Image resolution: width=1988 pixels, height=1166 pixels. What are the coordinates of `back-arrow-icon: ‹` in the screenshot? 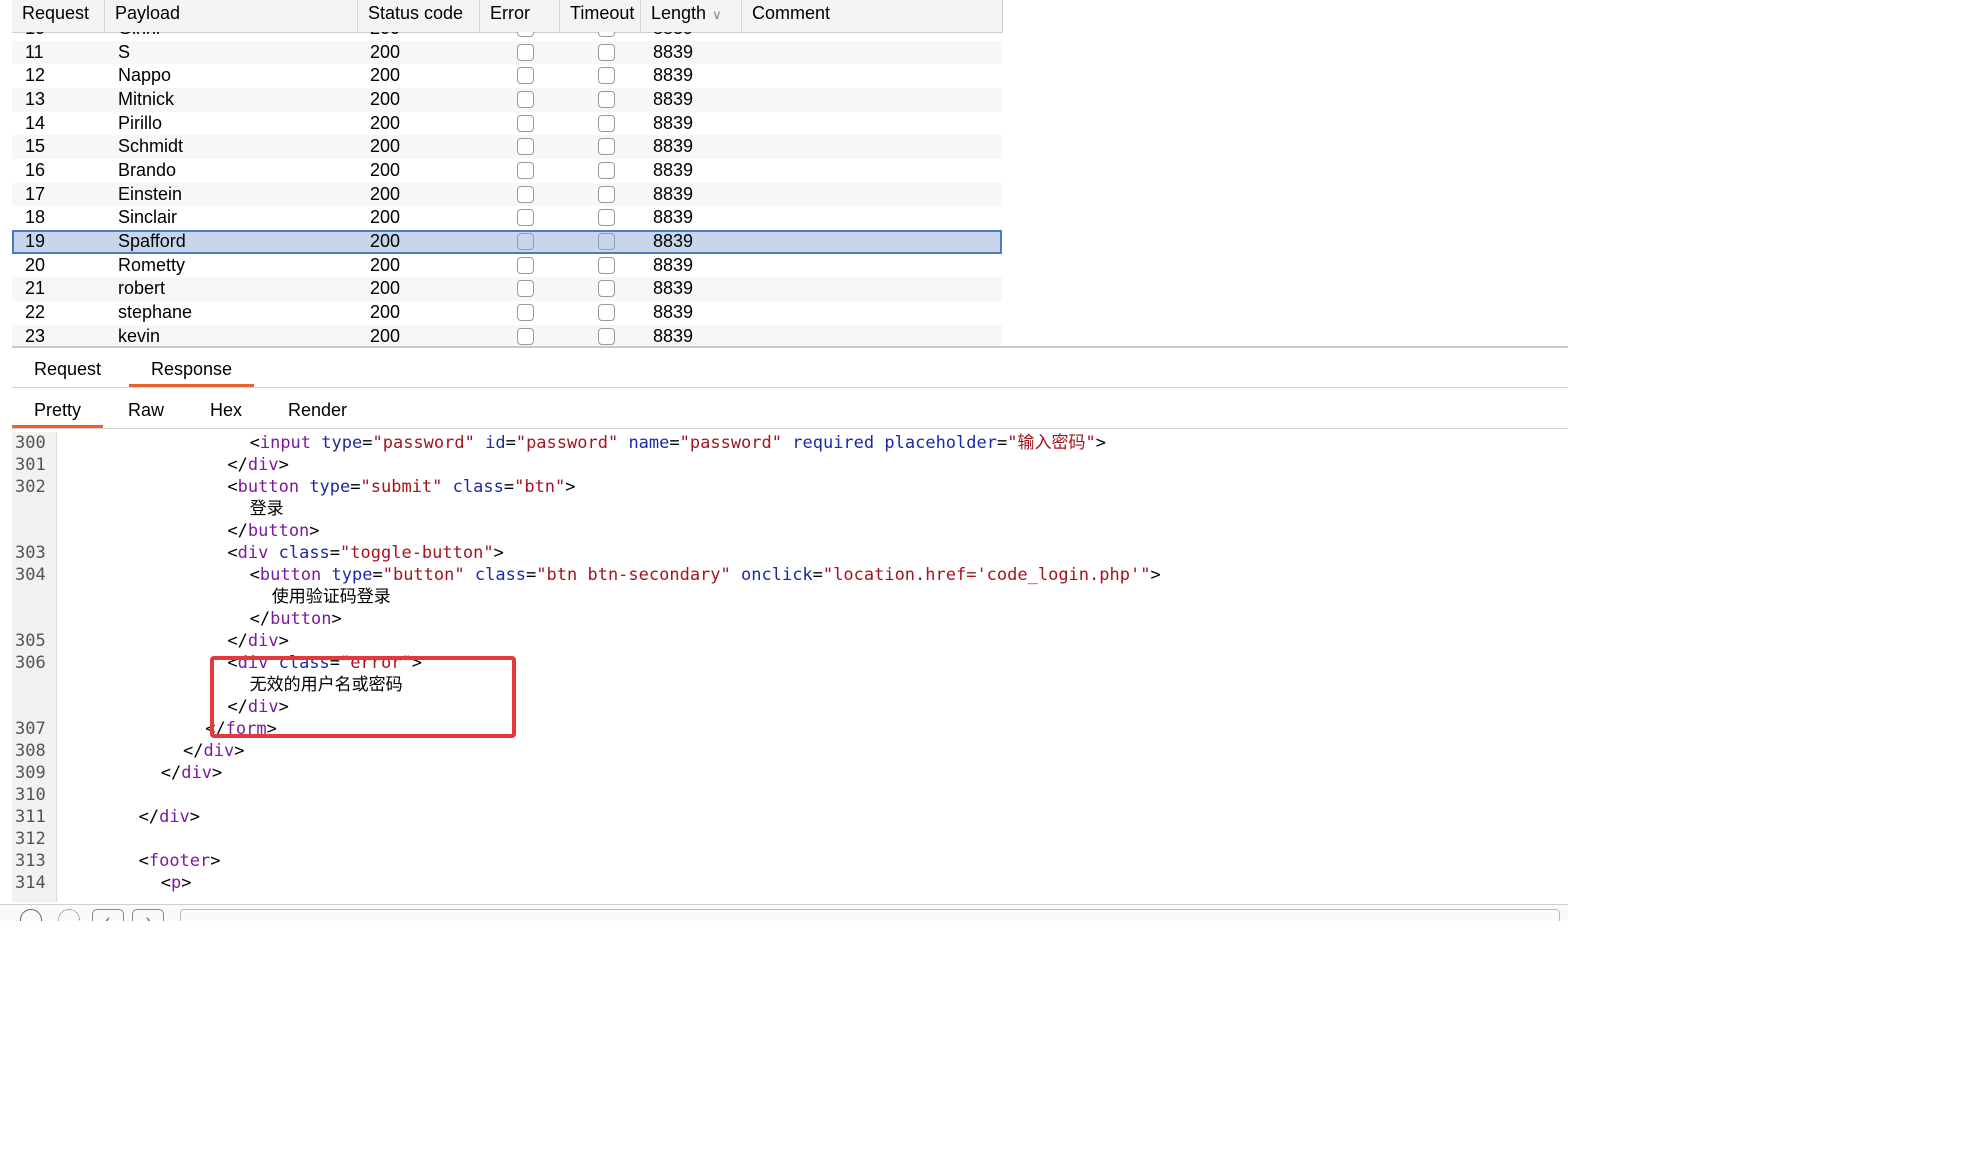 It's located at (108, 915).